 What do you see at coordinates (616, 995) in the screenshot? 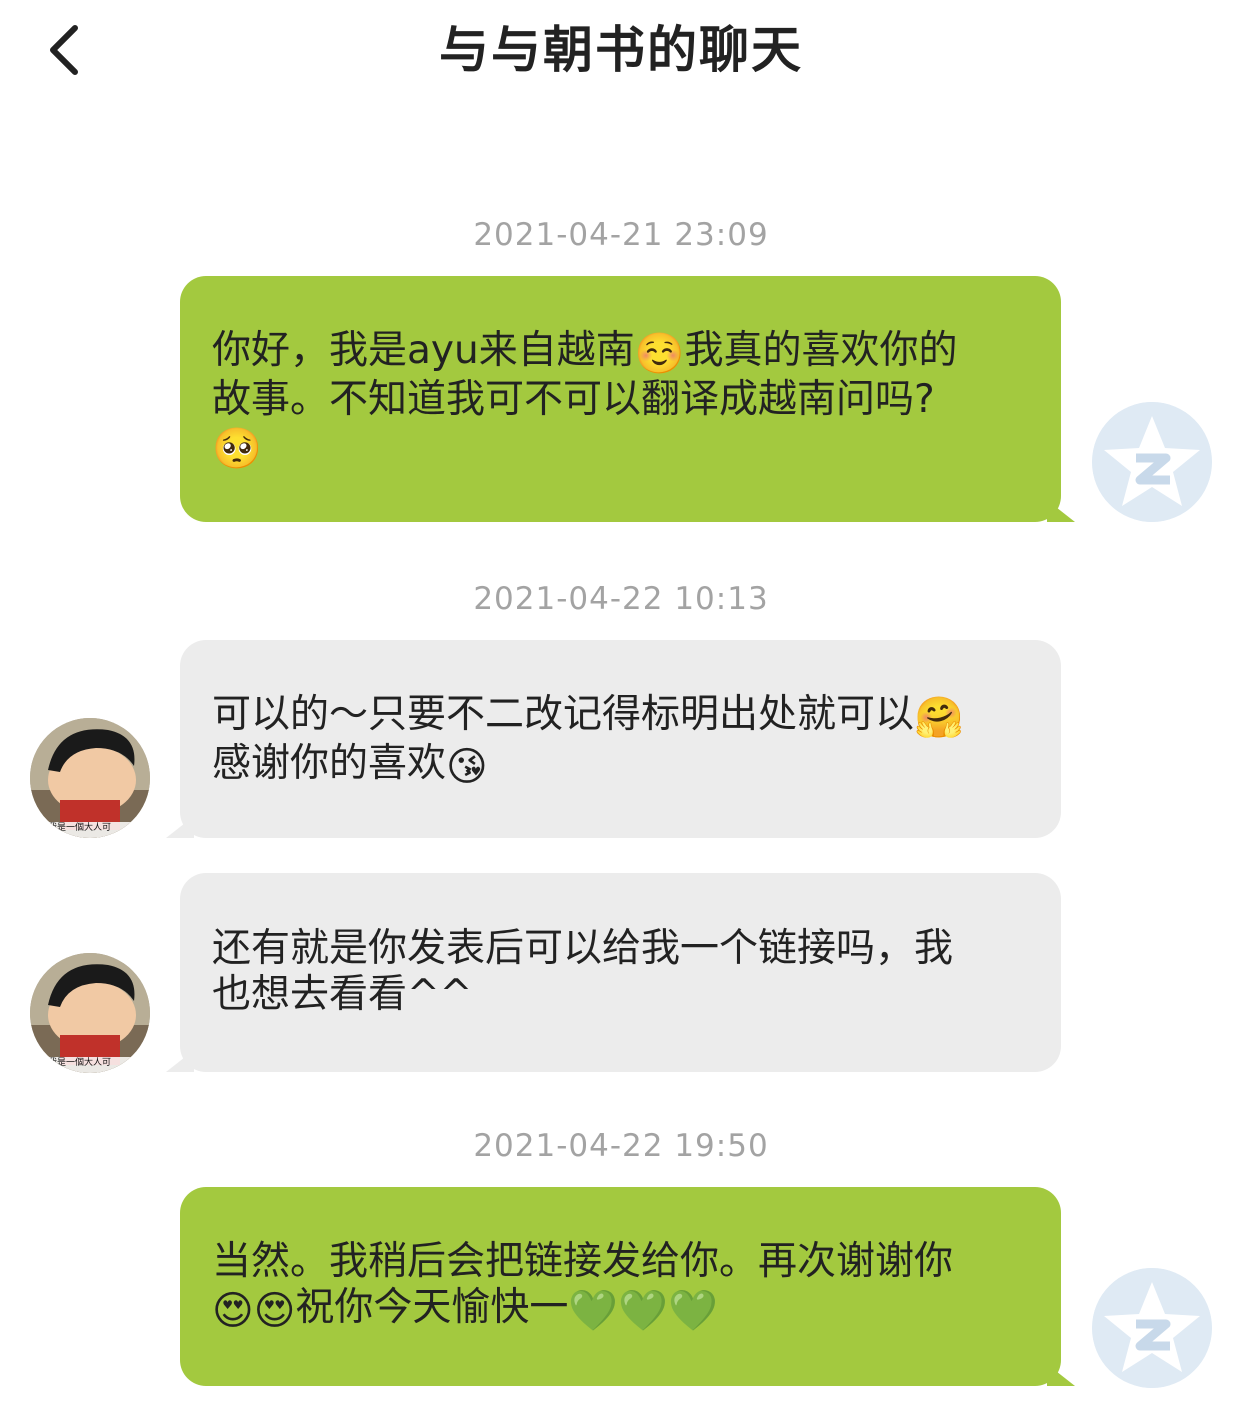
I see `message-line: 也想去看看^^` at bounding box center [616, 995].